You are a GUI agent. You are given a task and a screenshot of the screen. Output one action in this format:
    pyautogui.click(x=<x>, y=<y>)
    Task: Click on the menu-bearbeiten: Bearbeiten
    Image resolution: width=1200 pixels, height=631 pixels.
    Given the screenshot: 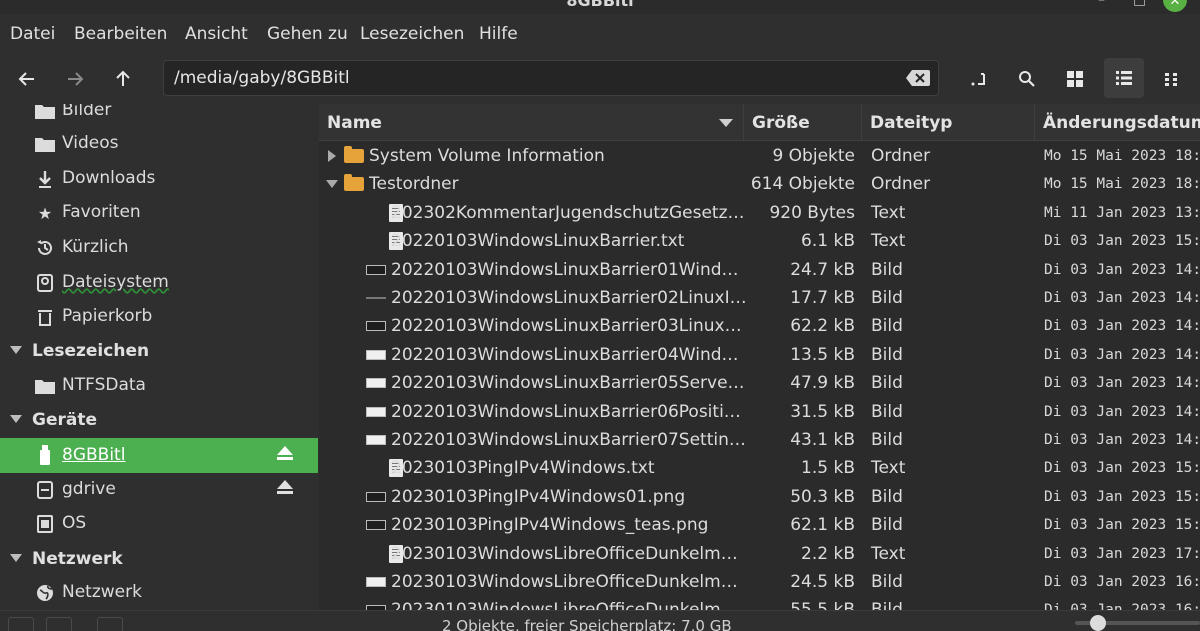 What is the action you would take?
    pyautogui.click(x=120, y=34)
    